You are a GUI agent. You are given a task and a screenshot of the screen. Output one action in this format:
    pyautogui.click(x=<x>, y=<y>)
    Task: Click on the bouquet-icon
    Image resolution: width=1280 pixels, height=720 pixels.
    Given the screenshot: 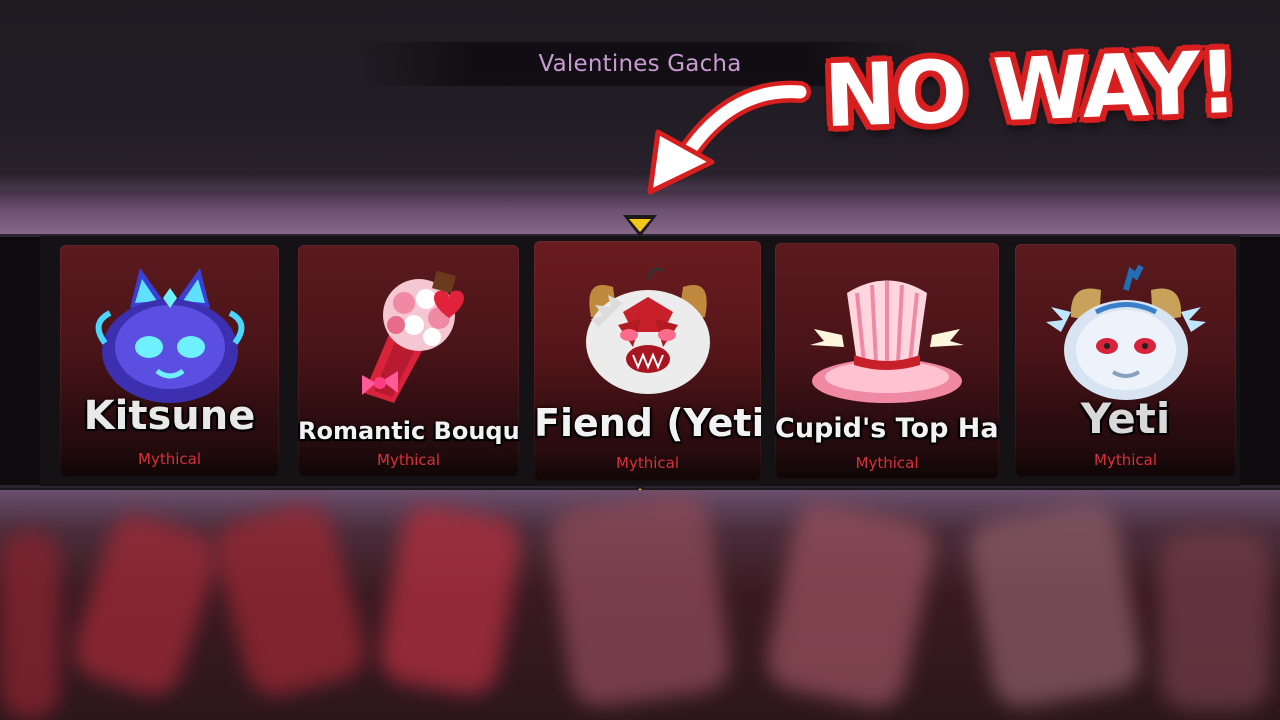 What is the action you would take?
    pyautogui.click(x=412, y=336)
    